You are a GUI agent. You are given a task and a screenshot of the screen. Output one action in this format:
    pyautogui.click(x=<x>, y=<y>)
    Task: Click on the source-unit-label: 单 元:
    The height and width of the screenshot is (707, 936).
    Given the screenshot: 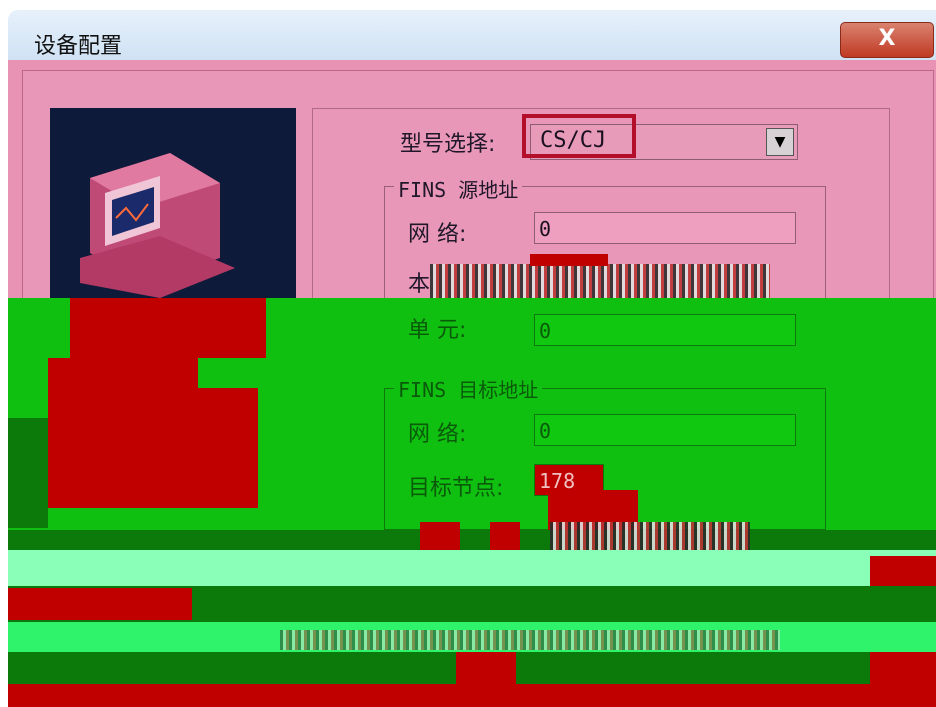 What is the action you would take?
    pyautogui.click(x=437, y=330)
    